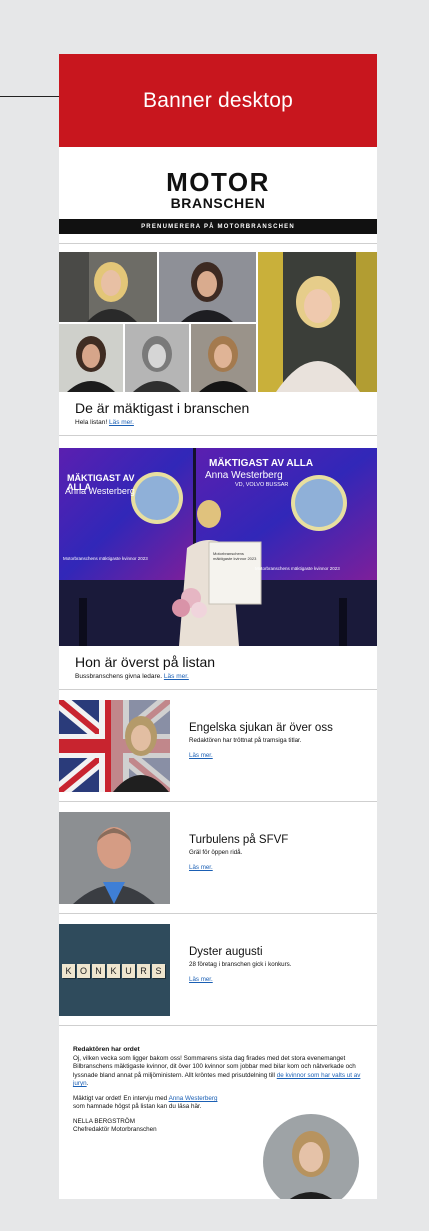 This screenshot has height=1231, width=429. What do you see at coordinates (244, 475) in the screenshot?
I see `screen-name-right: Anna Westerberg` at bounding box center [244, 475].